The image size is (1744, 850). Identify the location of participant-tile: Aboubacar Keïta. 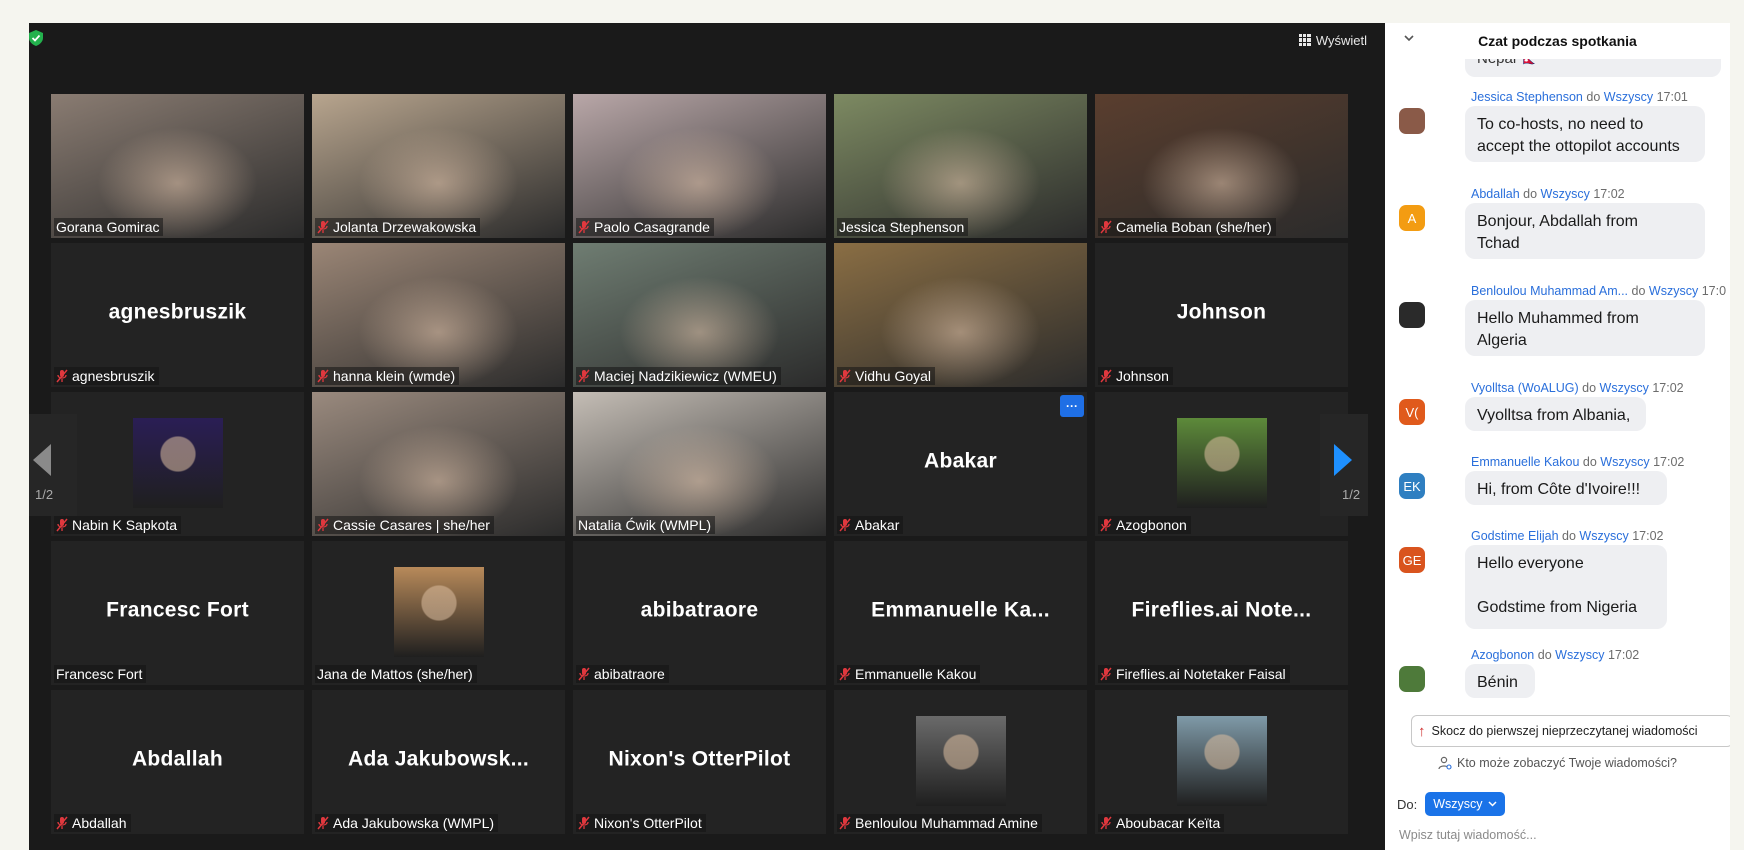
(1221, 762).